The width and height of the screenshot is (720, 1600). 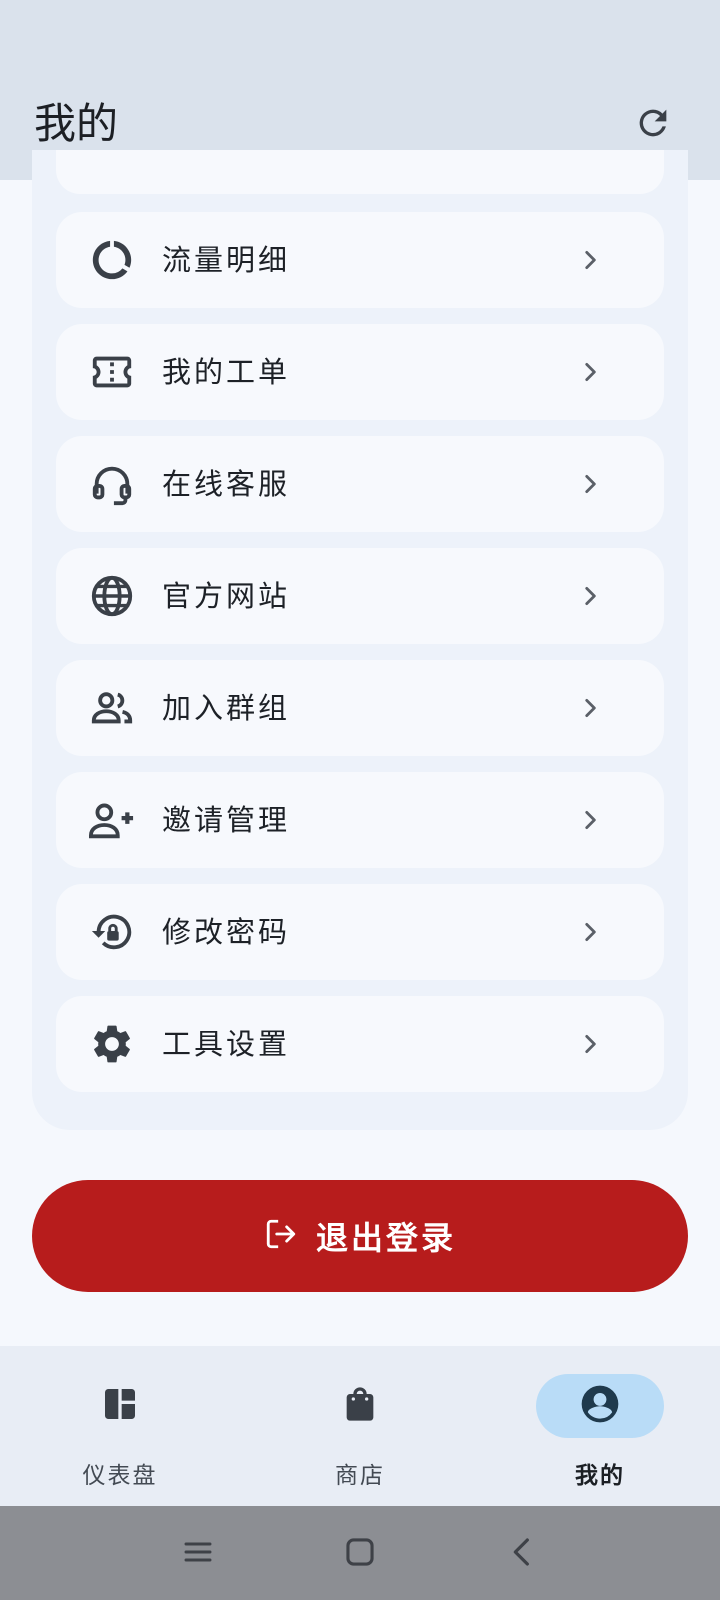 I want to click on refresh-button, so click(x=653, y=125).